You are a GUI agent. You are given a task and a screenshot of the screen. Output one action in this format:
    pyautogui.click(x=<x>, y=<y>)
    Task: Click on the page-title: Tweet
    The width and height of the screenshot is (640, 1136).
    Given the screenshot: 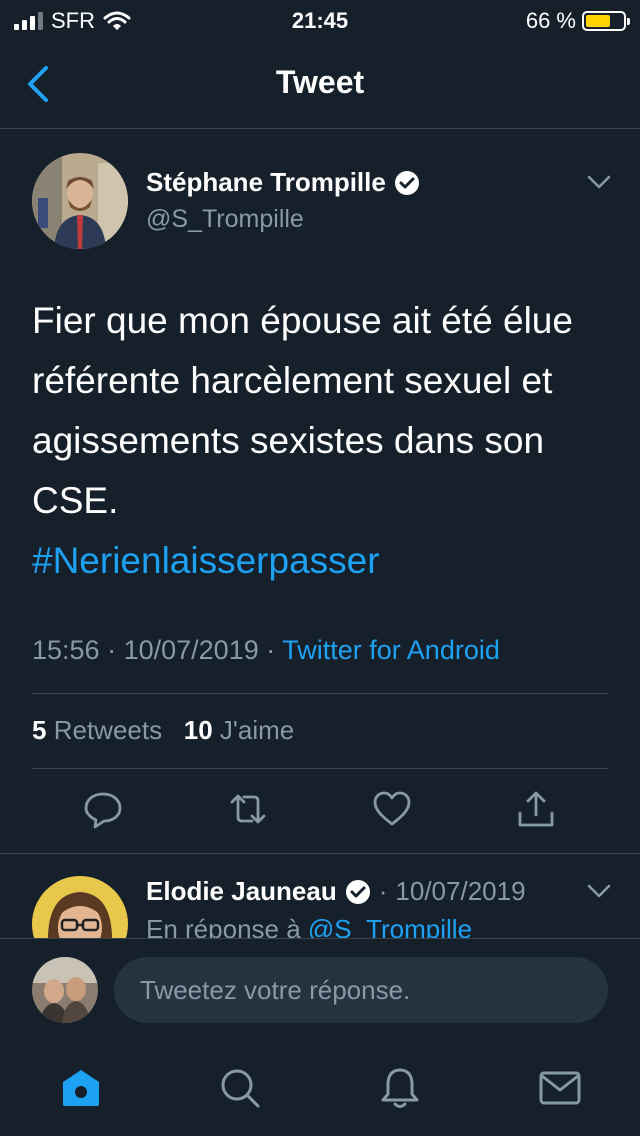 What is the action you would take?
    pyautogui.click(x=320, y=82)
    